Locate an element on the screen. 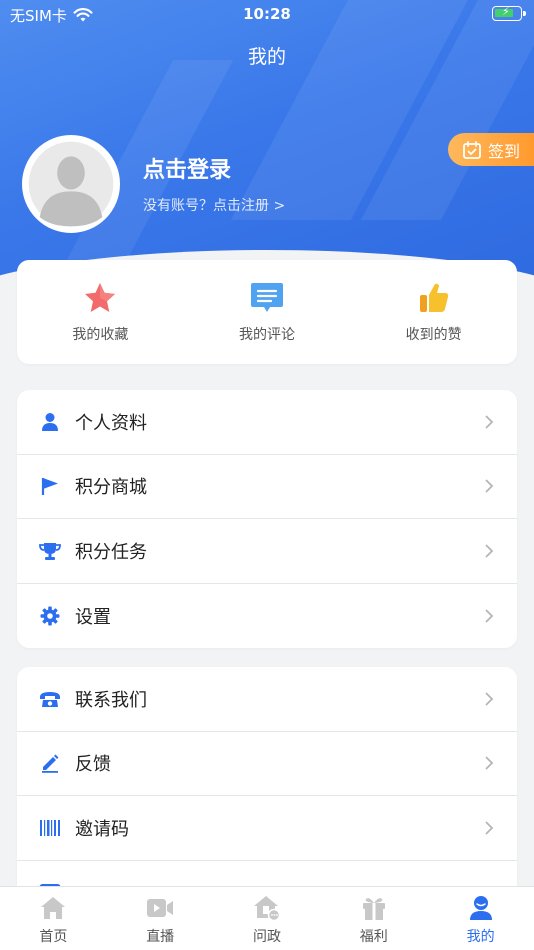 The height and width of the screenshot is (950, 534). tab-label: 首页 is located at coordinates (53, 937).